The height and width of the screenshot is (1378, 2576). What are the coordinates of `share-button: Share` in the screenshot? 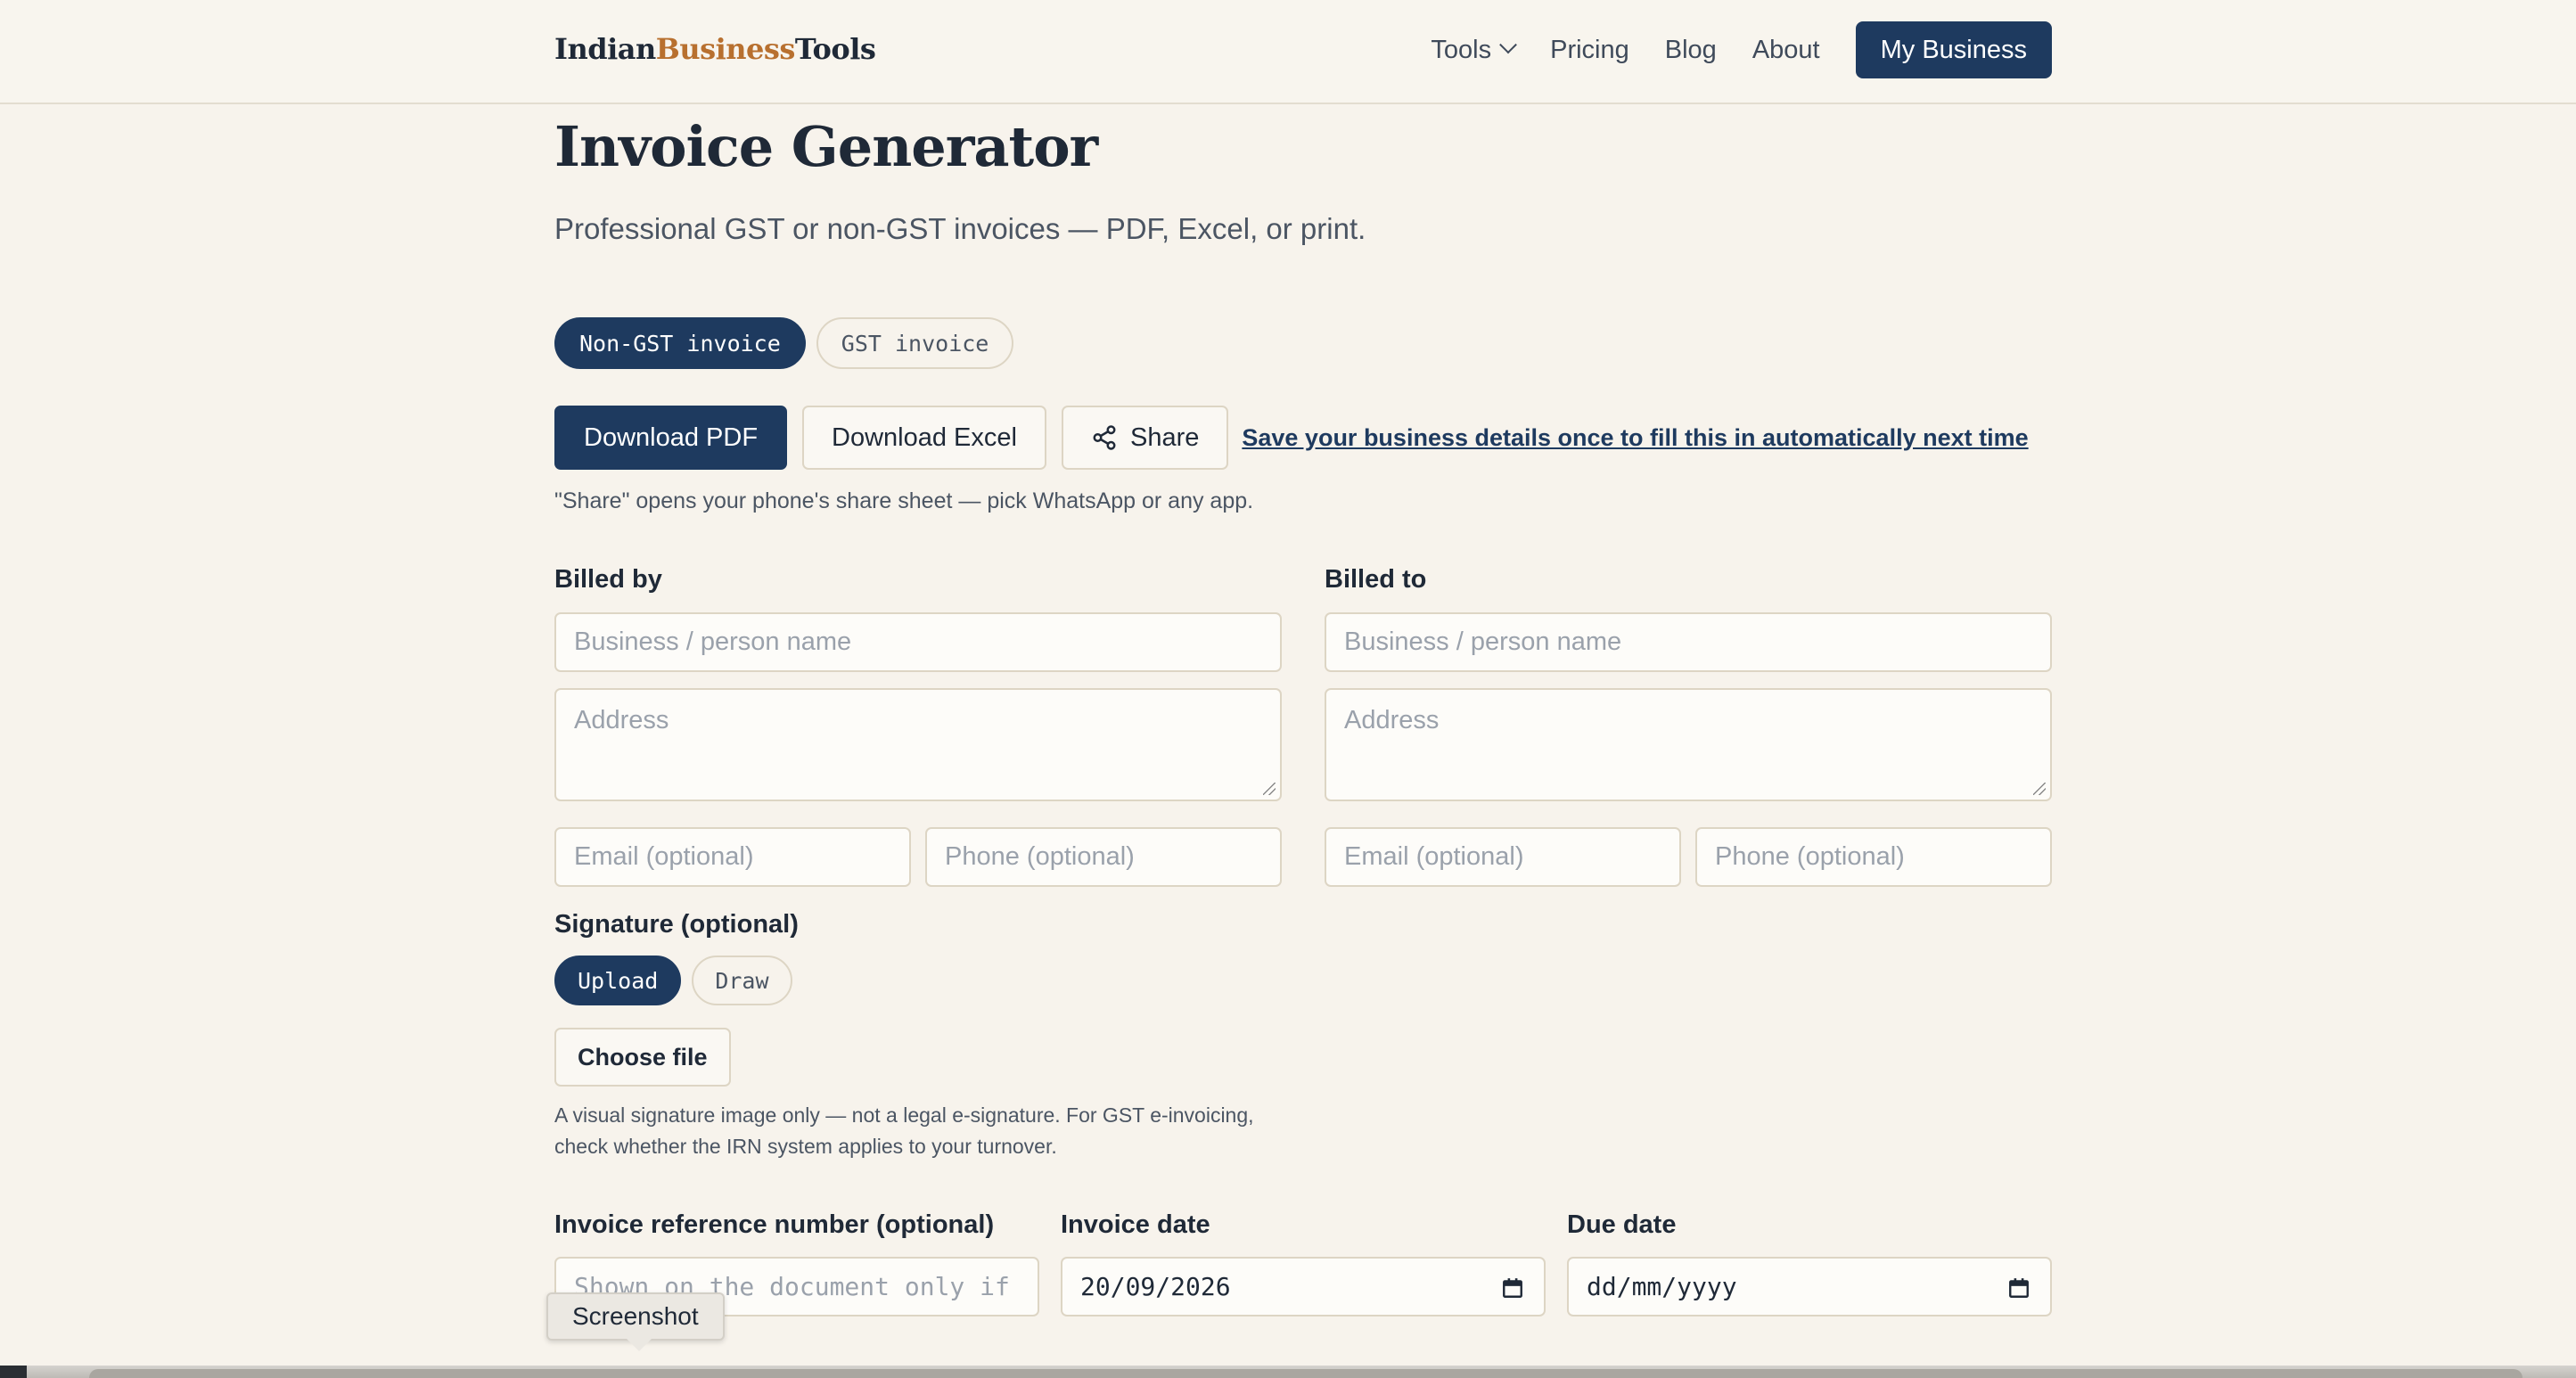 It's located at (1145, 438).